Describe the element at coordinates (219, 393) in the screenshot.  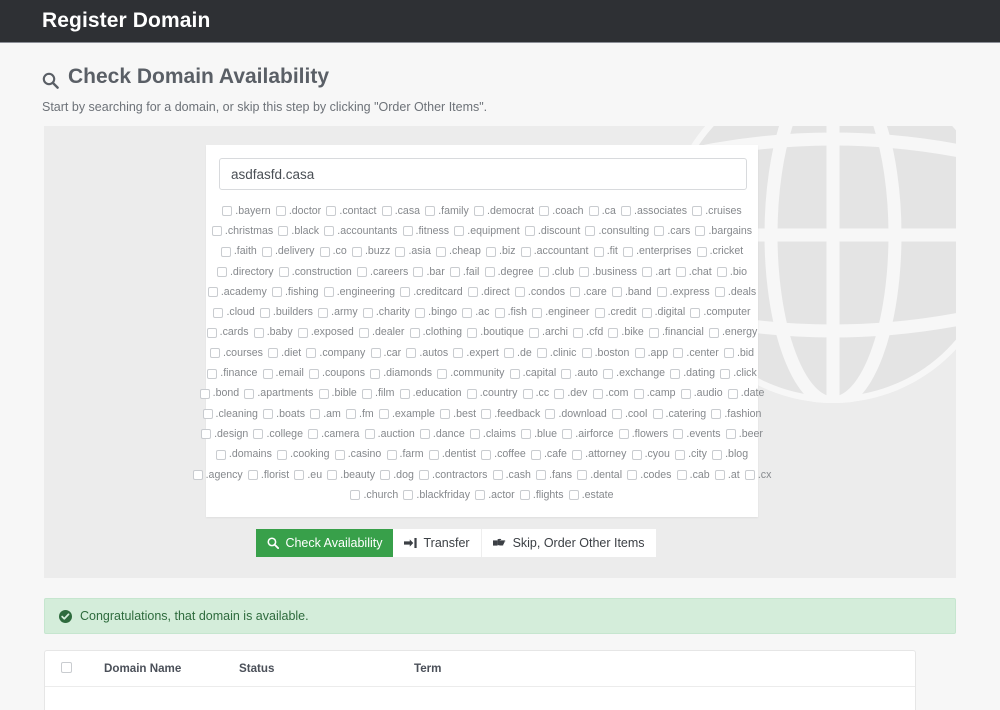
I see `tld-checkbox-bond: .bond` at that location.